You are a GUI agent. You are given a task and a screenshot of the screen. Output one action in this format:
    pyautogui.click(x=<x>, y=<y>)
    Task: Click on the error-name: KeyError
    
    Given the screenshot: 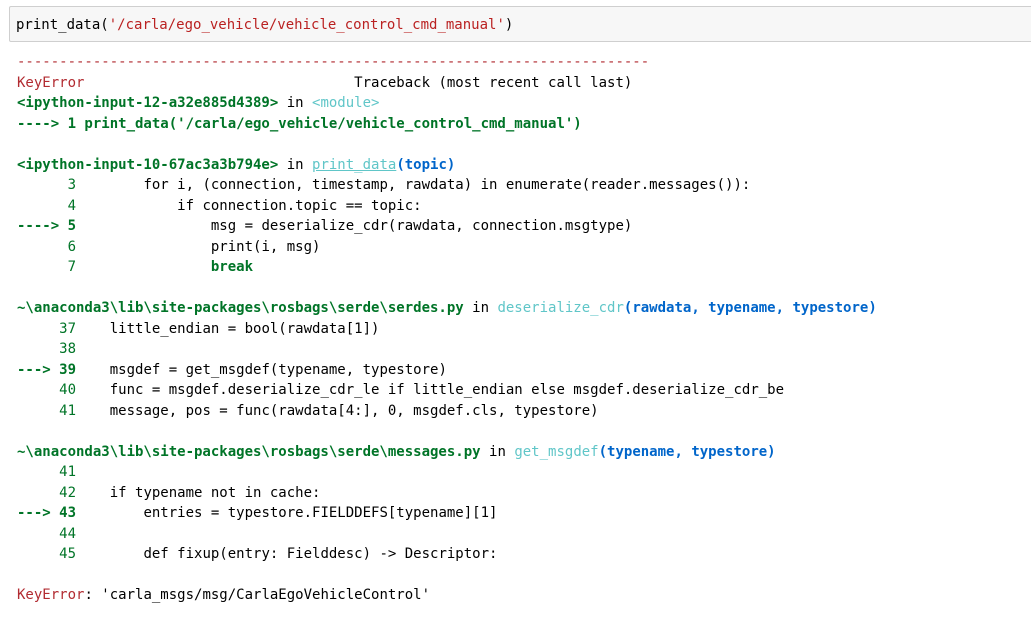 What is the action you would take?
    pyautogui.click(x=51, y=82)
    